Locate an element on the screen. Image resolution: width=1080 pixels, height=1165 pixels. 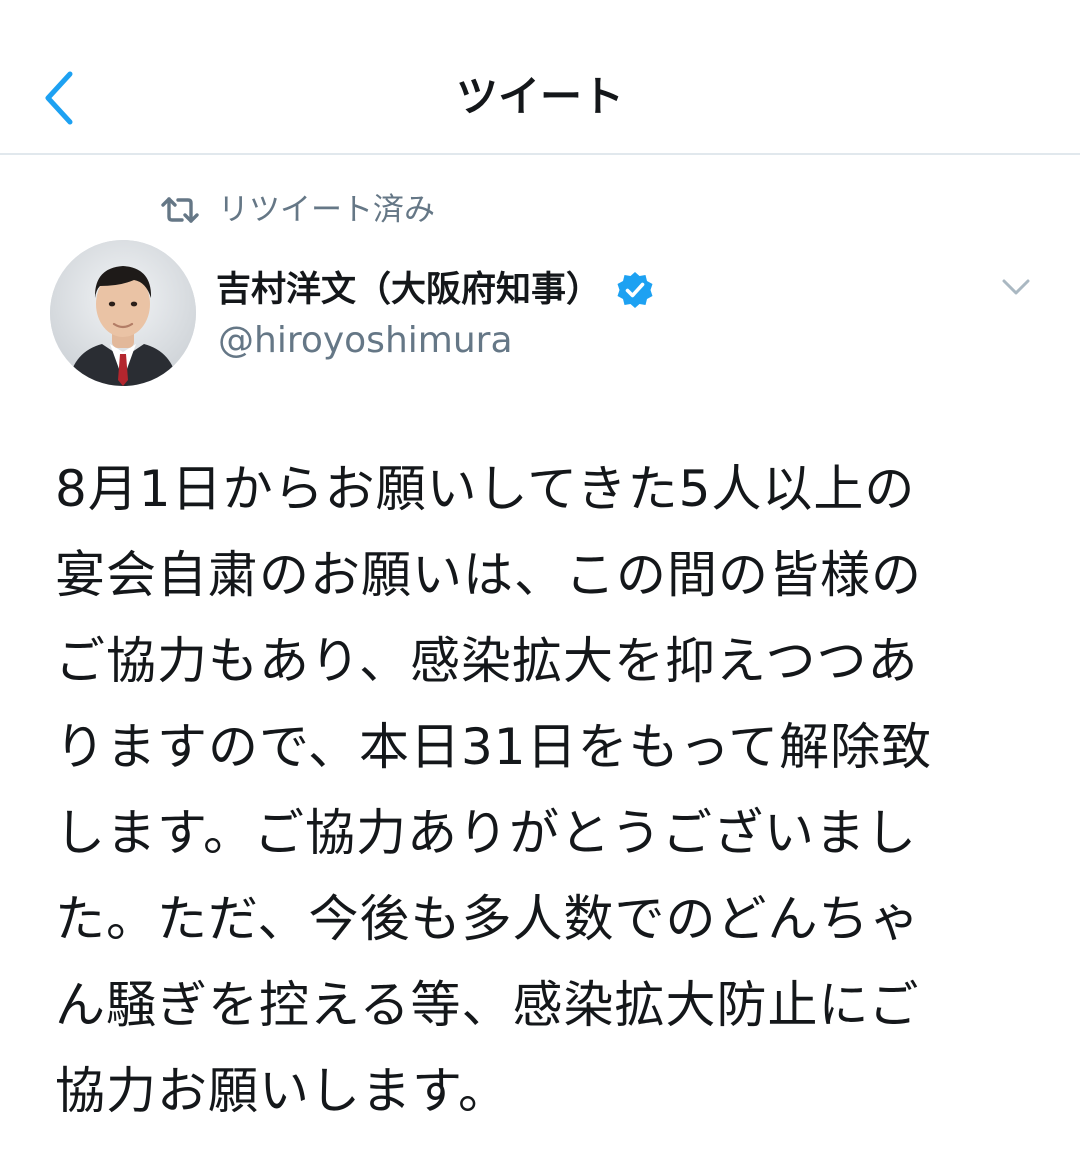
author-name: 吉村洋文（大阪府知事） is located at coordinates (408, 290).